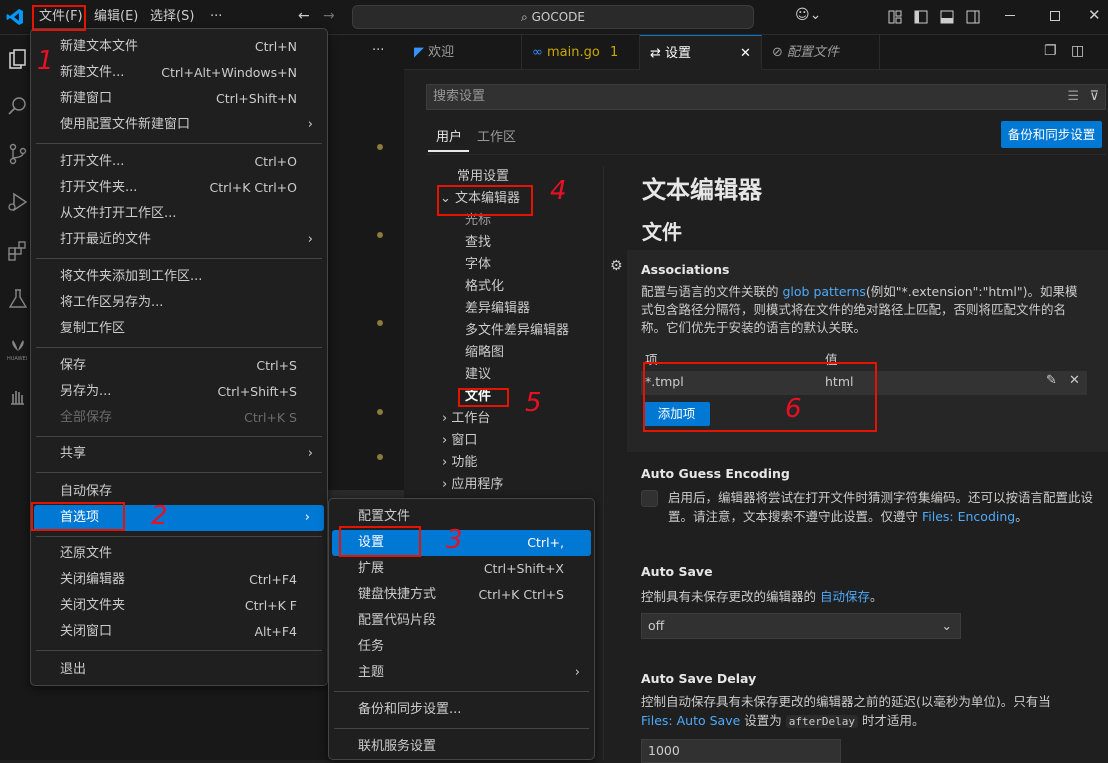 The width and height of the screenshot is (1108, 763). I want to click on menu-item-new-text-file: 新建文本文件 Ctrl+N, so click(179, 47).